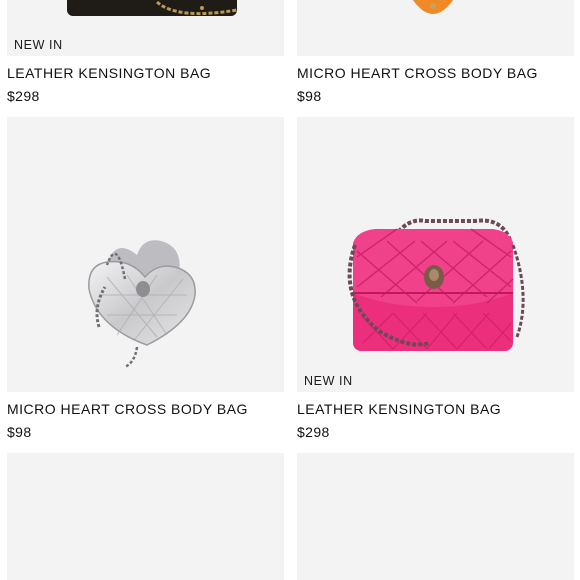  Describe the element at coordinates (436, 284) in the screenshot. I see `pink-quilted-bag-image` at that location.